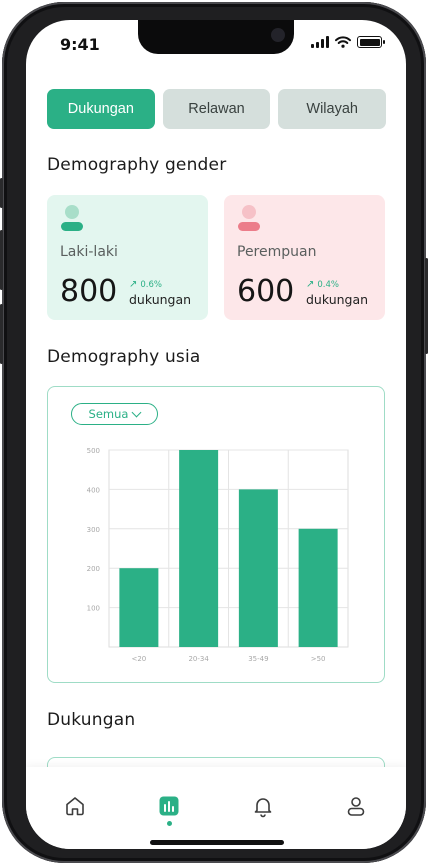 Image resolution: width=428 pixels, height=865 pixels. I want to click on age-filter-dropdown: Semua, so click(114, 414).